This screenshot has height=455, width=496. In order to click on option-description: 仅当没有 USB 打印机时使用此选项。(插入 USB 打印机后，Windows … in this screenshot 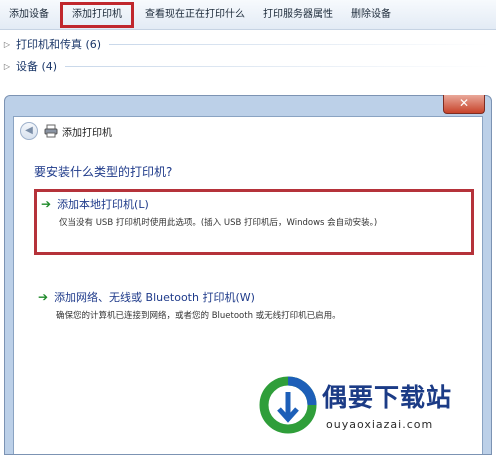, I will do `click(218, 223)`.